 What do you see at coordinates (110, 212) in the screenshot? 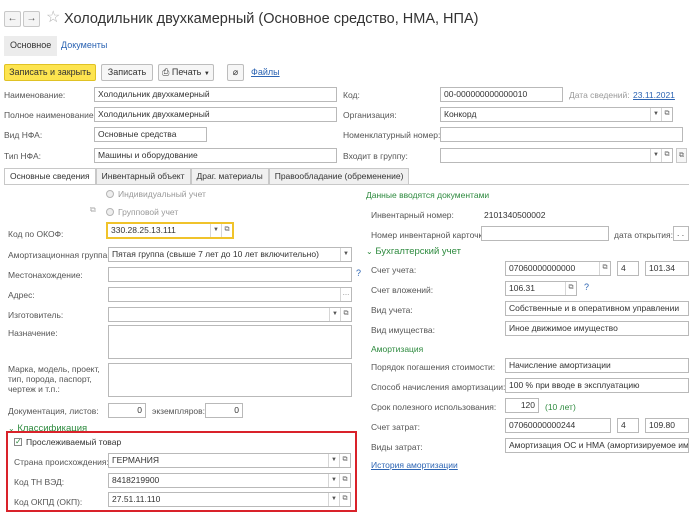
I see `group-radio` at bounding box center [110, 212].